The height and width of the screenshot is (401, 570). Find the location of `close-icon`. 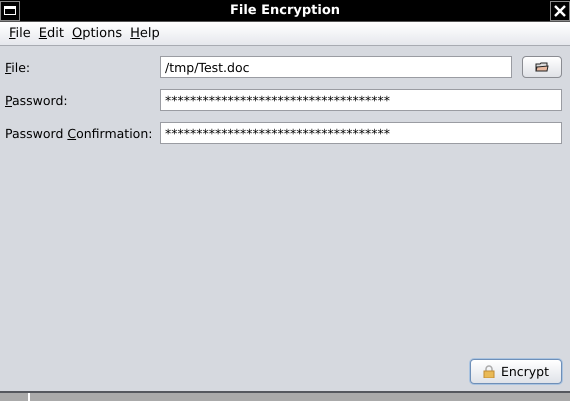

close-icon is located at coordinates (560, 10).